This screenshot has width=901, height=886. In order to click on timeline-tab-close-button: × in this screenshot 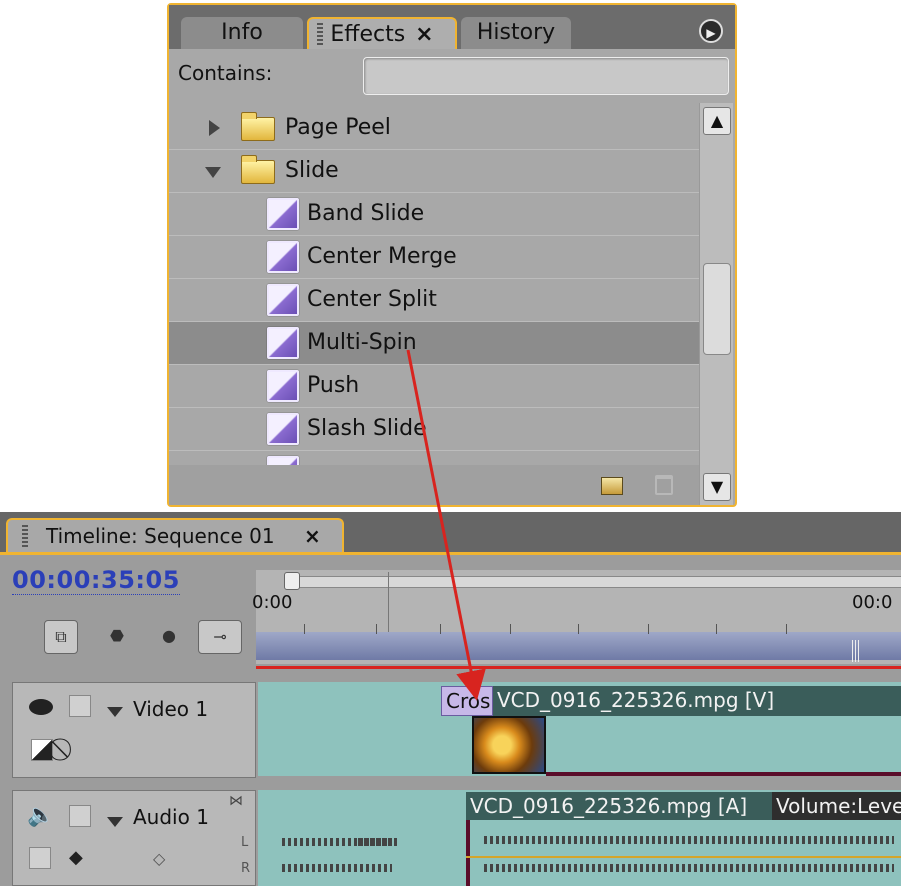, I will do `click(312, 536)`.